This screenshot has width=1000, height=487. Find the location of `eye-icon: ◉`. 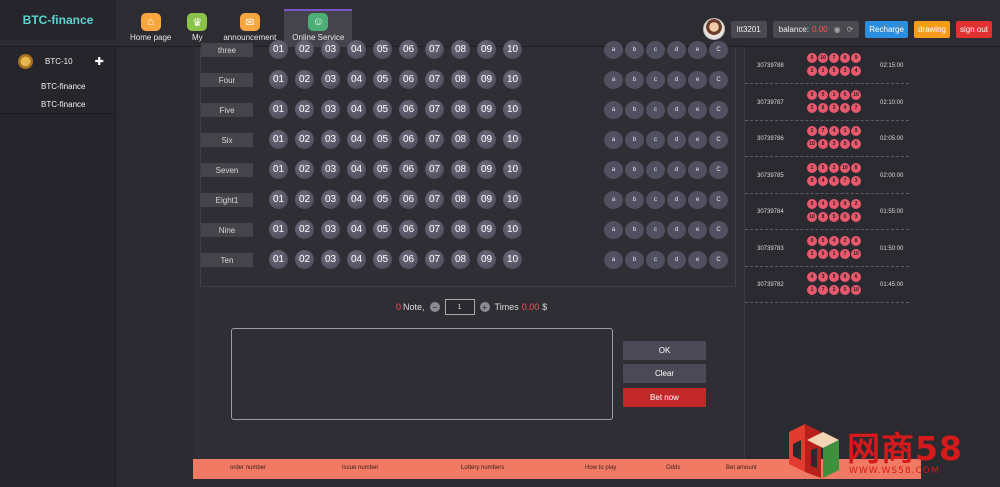

eye-icon: ◉ is located at coordinates (837, 29).